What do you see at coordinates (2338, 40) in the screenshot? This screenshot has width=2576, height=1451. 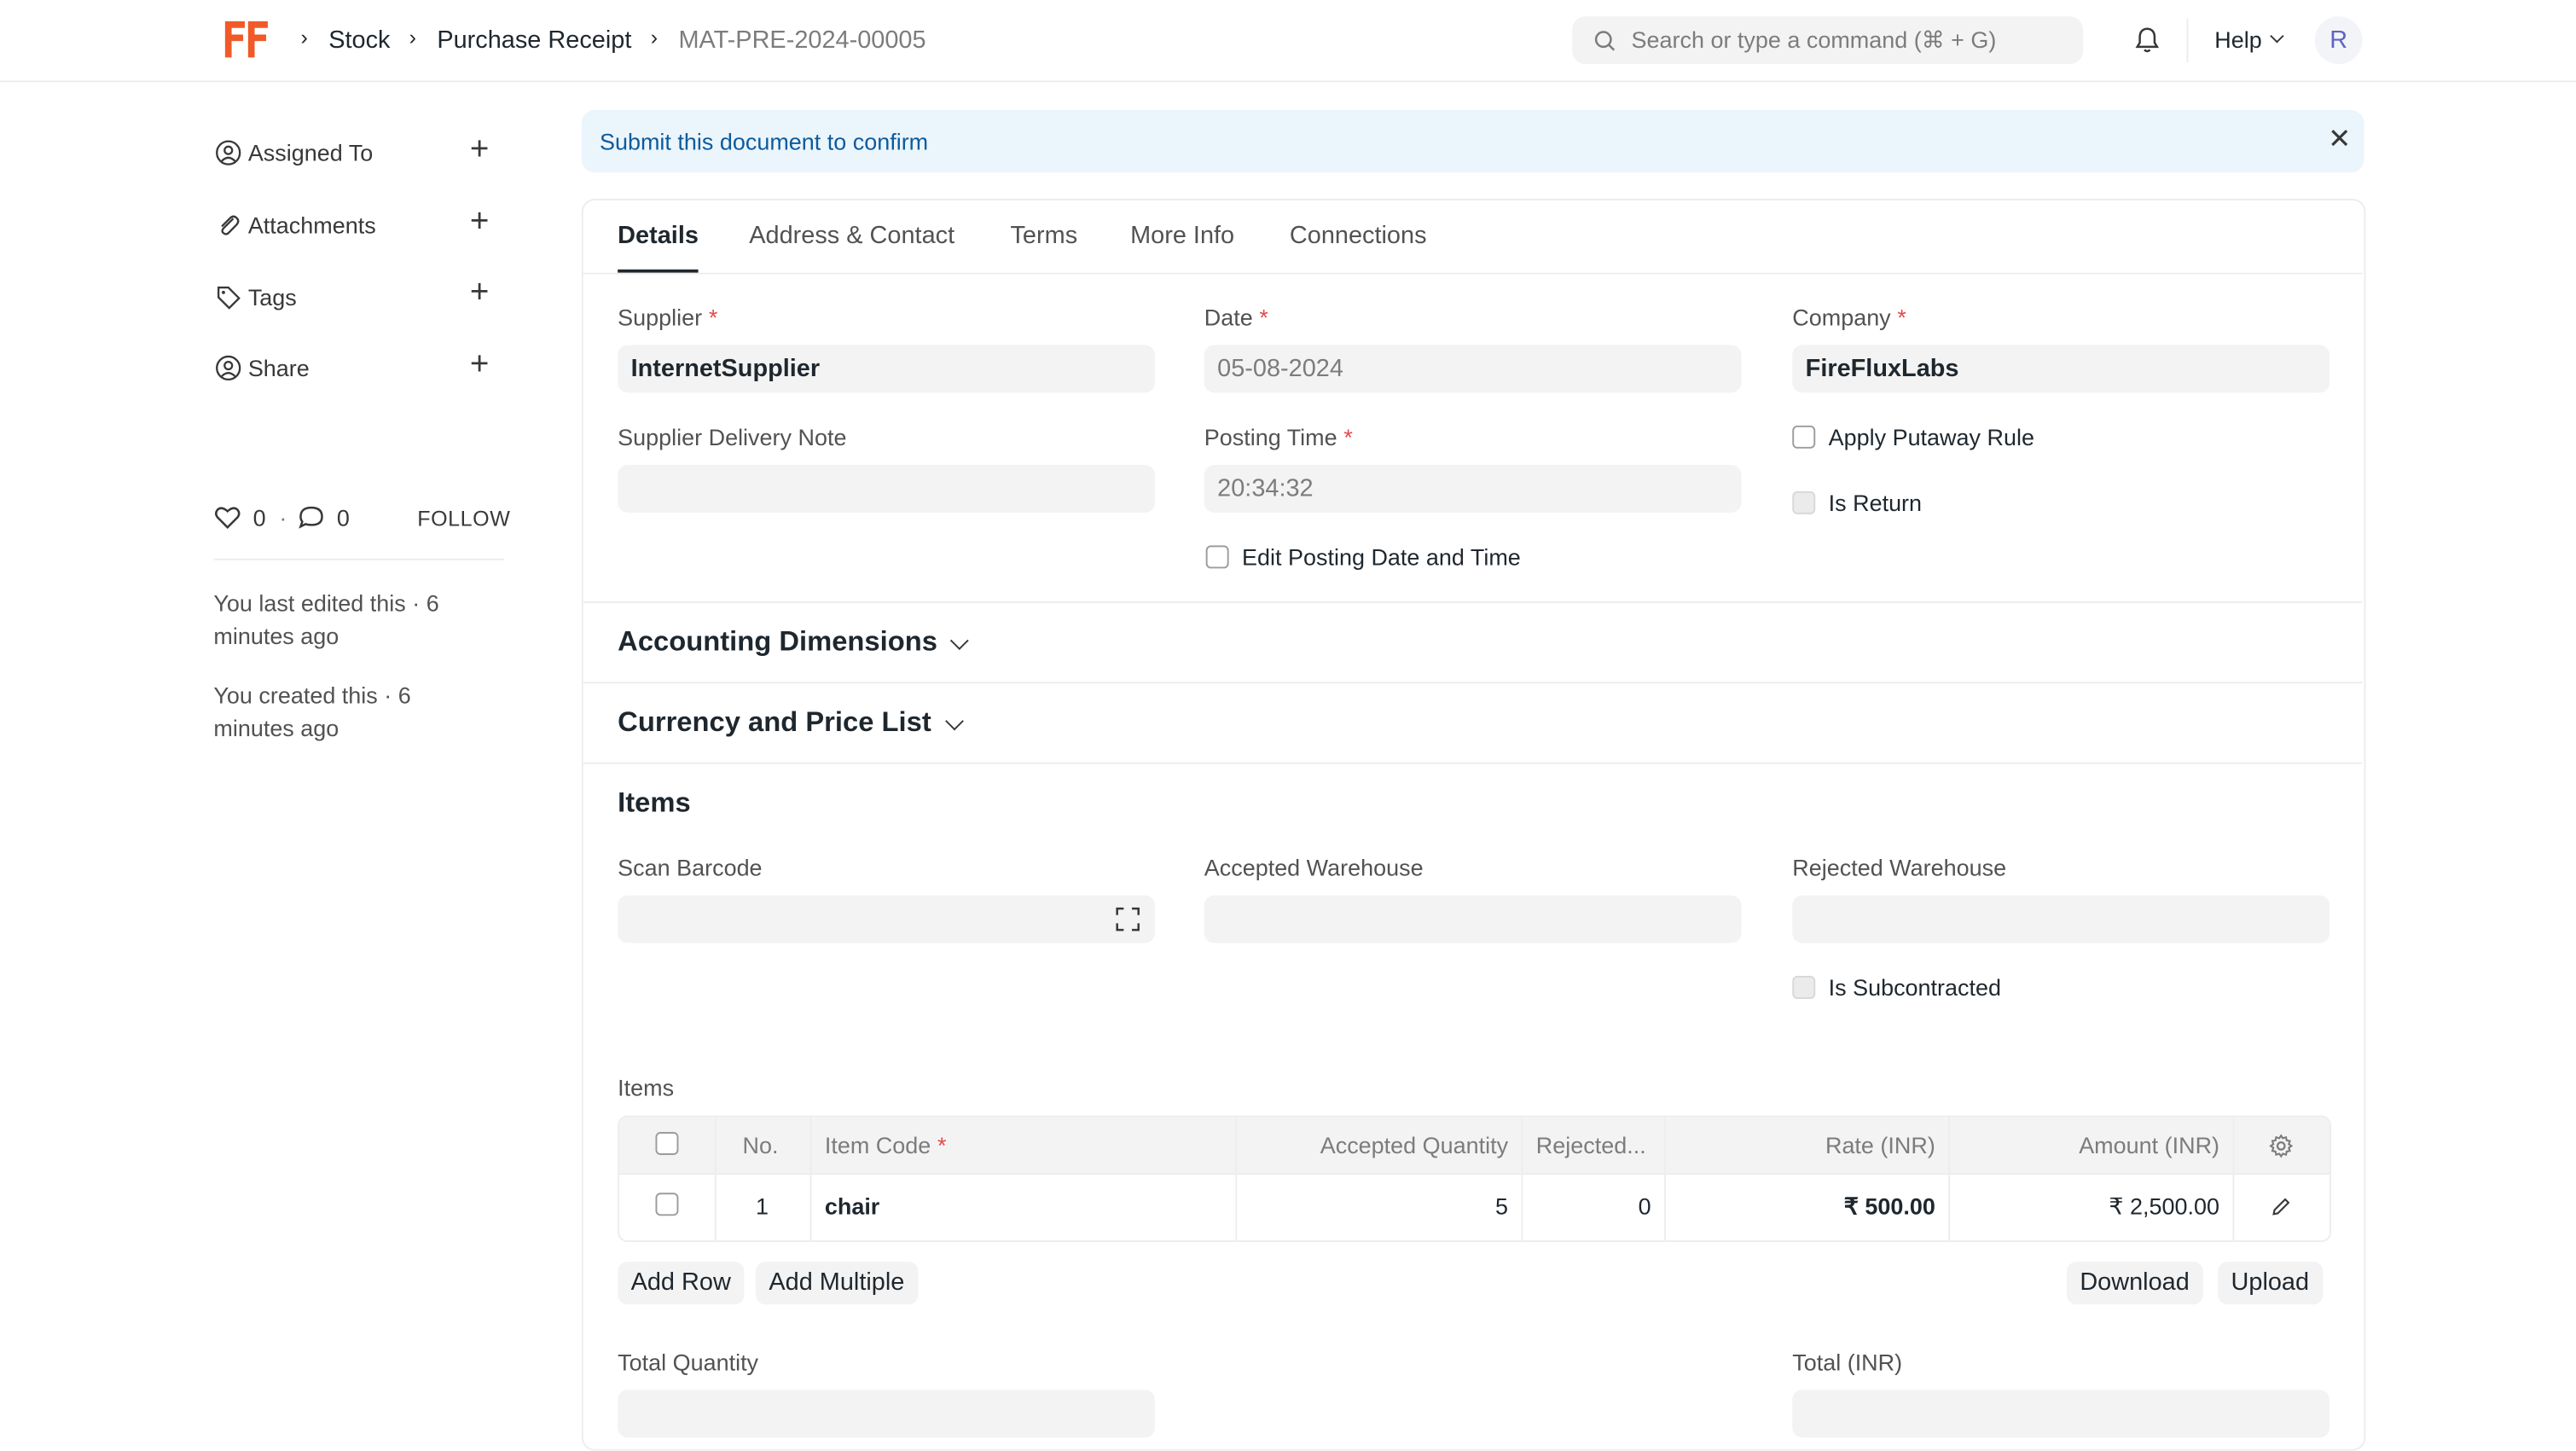 I see `avatar: R` at bounding box center [2338, 40].